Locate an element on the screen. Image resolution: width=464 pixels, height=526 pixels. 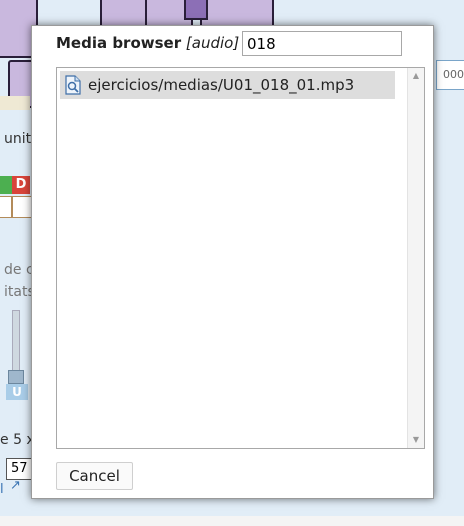
file-list-item: ejercicios/medias/U01_018_01.mp3 is located at coordinates (227, 85).